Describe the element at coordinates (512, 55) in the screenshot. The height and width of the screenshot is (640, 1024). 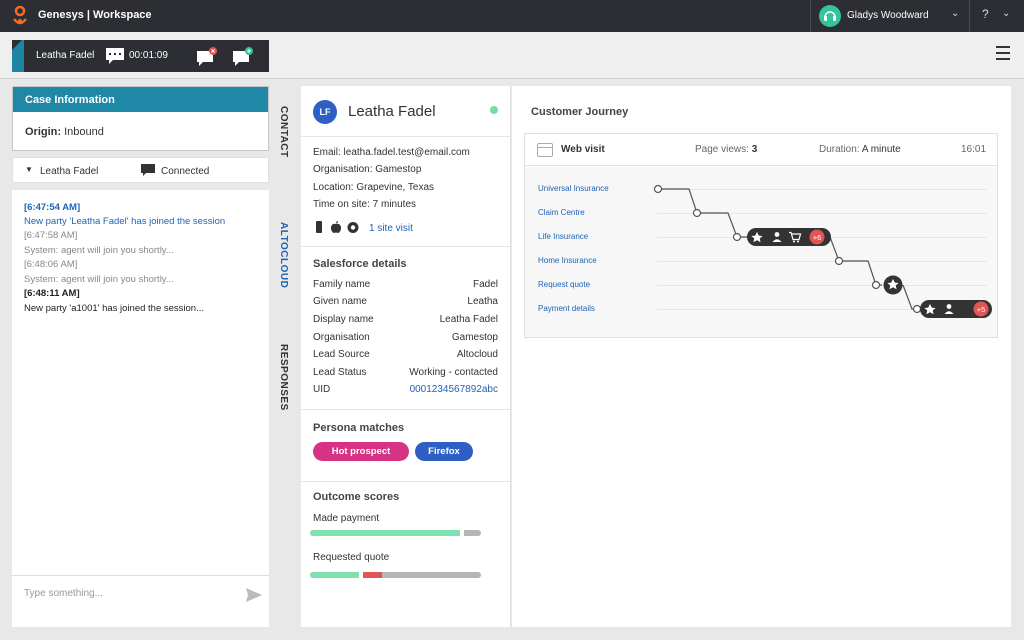
I see `interaction-bar: Leatha Fadel 00:01:09` at that location.